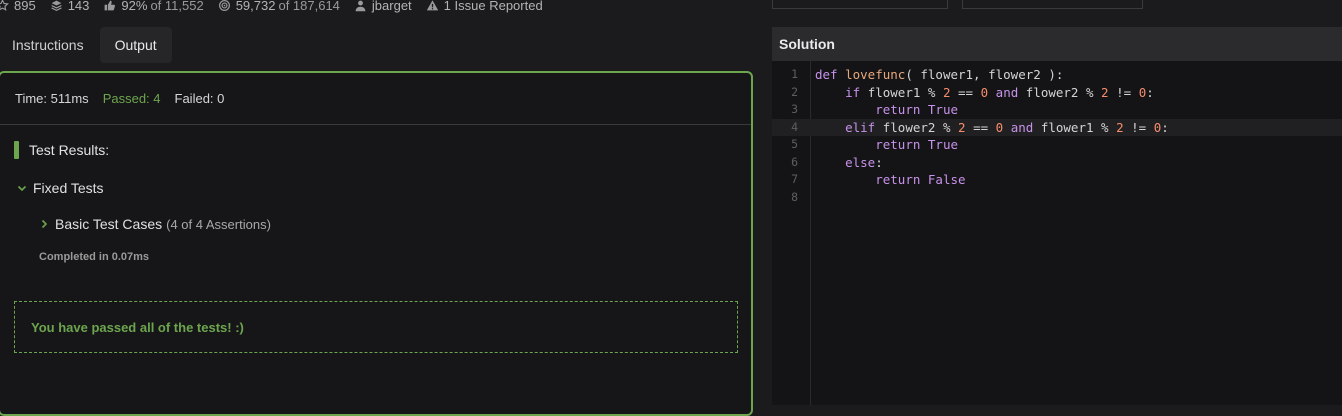 Image resolution: width=1342 pixels, height=416 pixels. I want to click on fixed-tests-label: Fixed Tests, so click(68, 188).